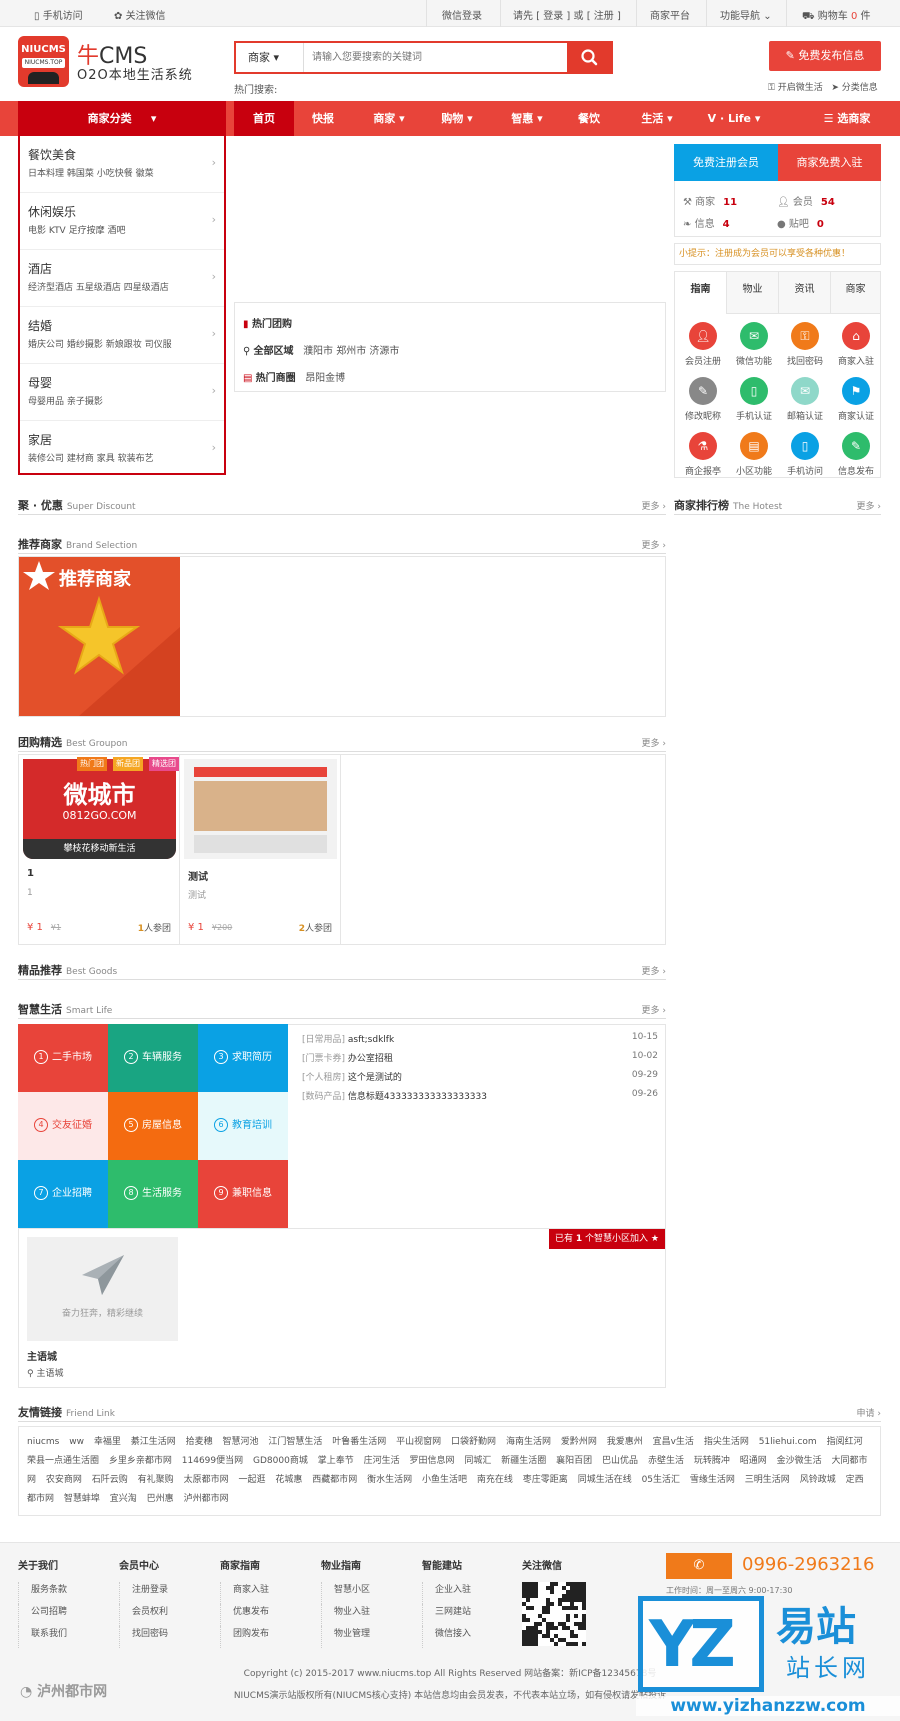 This screenshot has width=900, height=1721. What do you see at coordinates (703, 399) in the screenshot?
I see `guide-item: ✎ 修改昵称` at bounding box center [703, 399].